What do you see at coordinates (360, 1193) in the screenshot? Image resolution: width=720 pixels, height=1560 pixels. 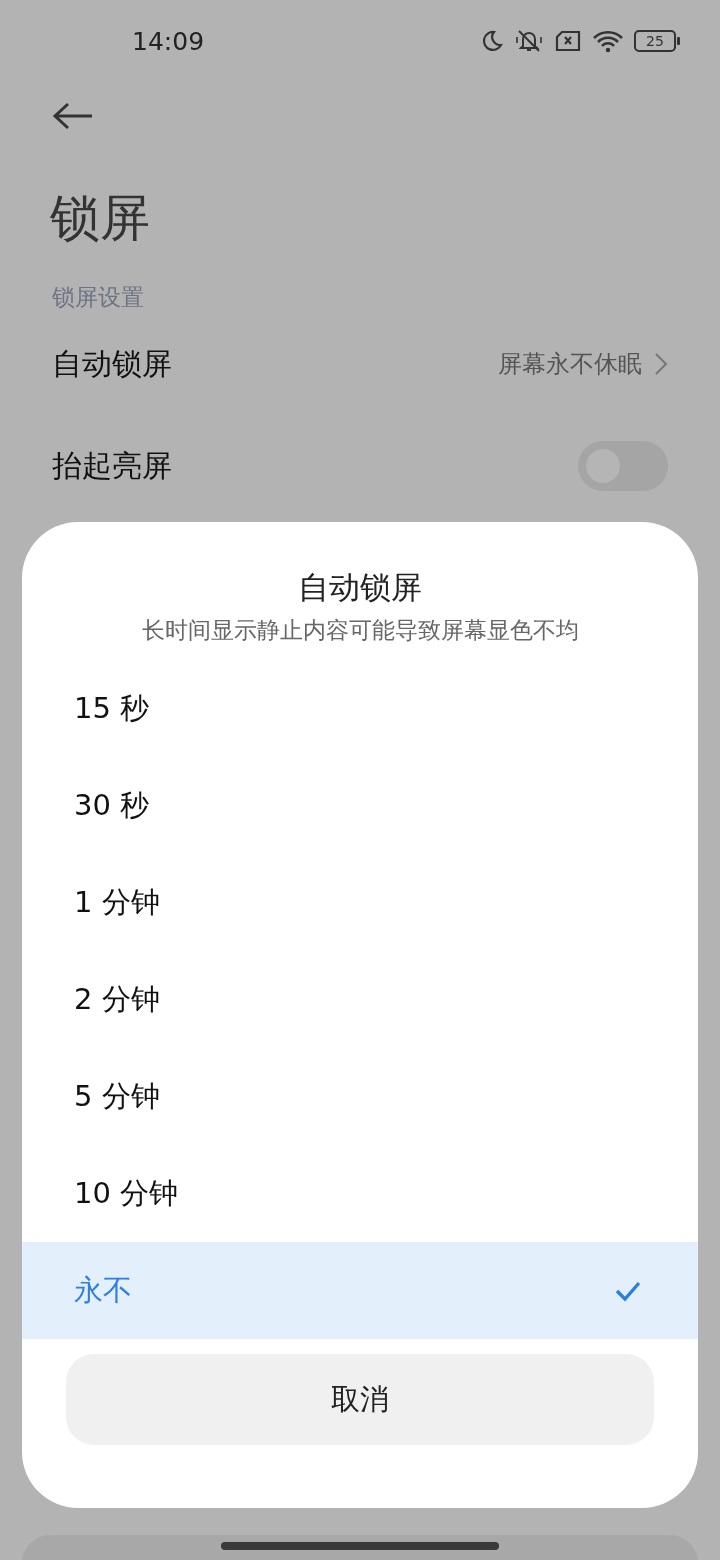 I see `option-item: 10 分钟` at bounding box center [360, 1193].